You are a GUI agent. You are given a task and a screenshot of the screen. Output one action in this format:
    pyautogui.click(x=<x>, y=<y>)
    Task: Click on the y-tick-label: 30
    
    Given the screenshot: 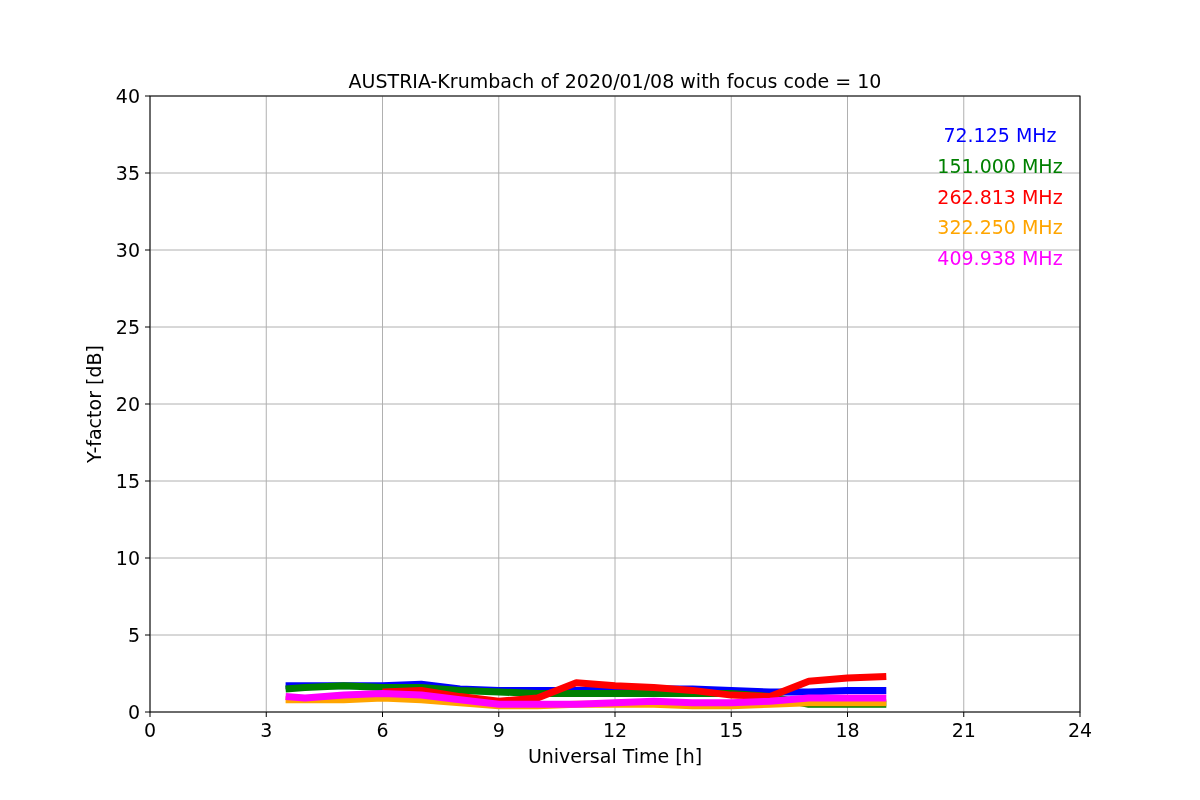 What is the action you would take?
    pyautogui.click(x=127, y=250)
    